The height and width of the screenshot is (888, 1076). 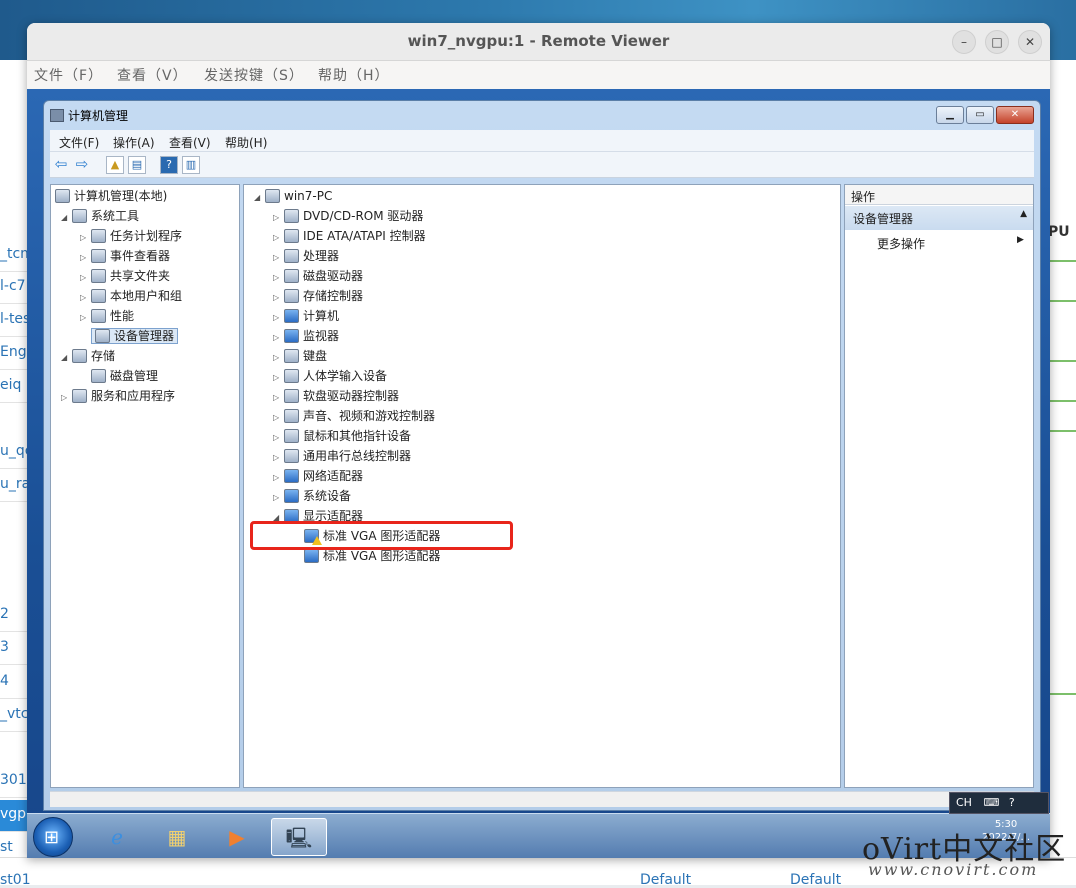 What do you see at coordinates (68, 75) in the screenshot?
I see `viewer-menu-file: 文件（F）` at bounding box center [68, 75].